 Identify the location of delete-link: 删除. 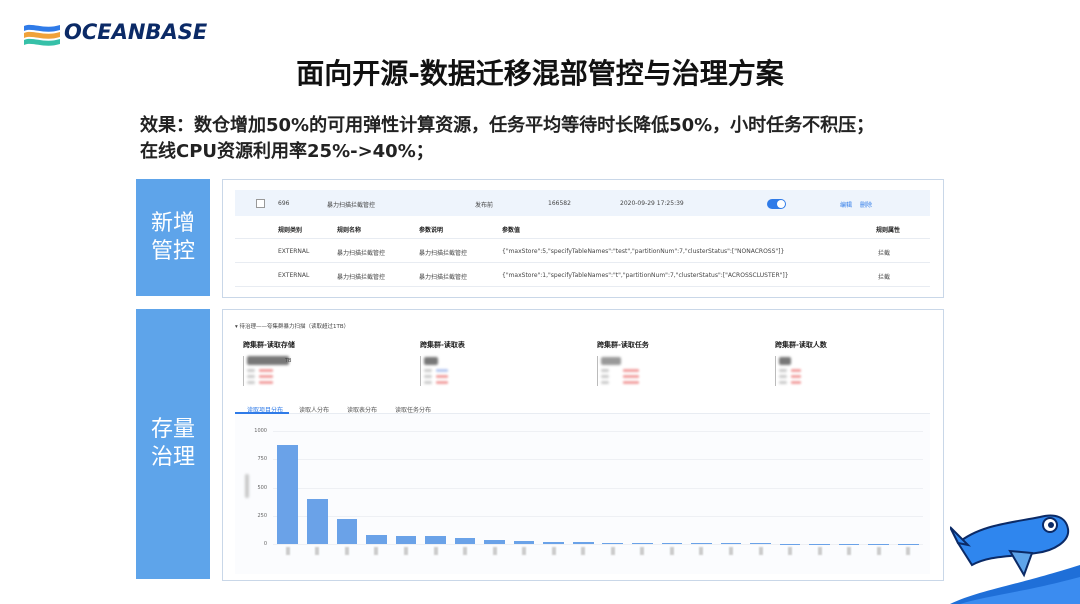
(866, 204).